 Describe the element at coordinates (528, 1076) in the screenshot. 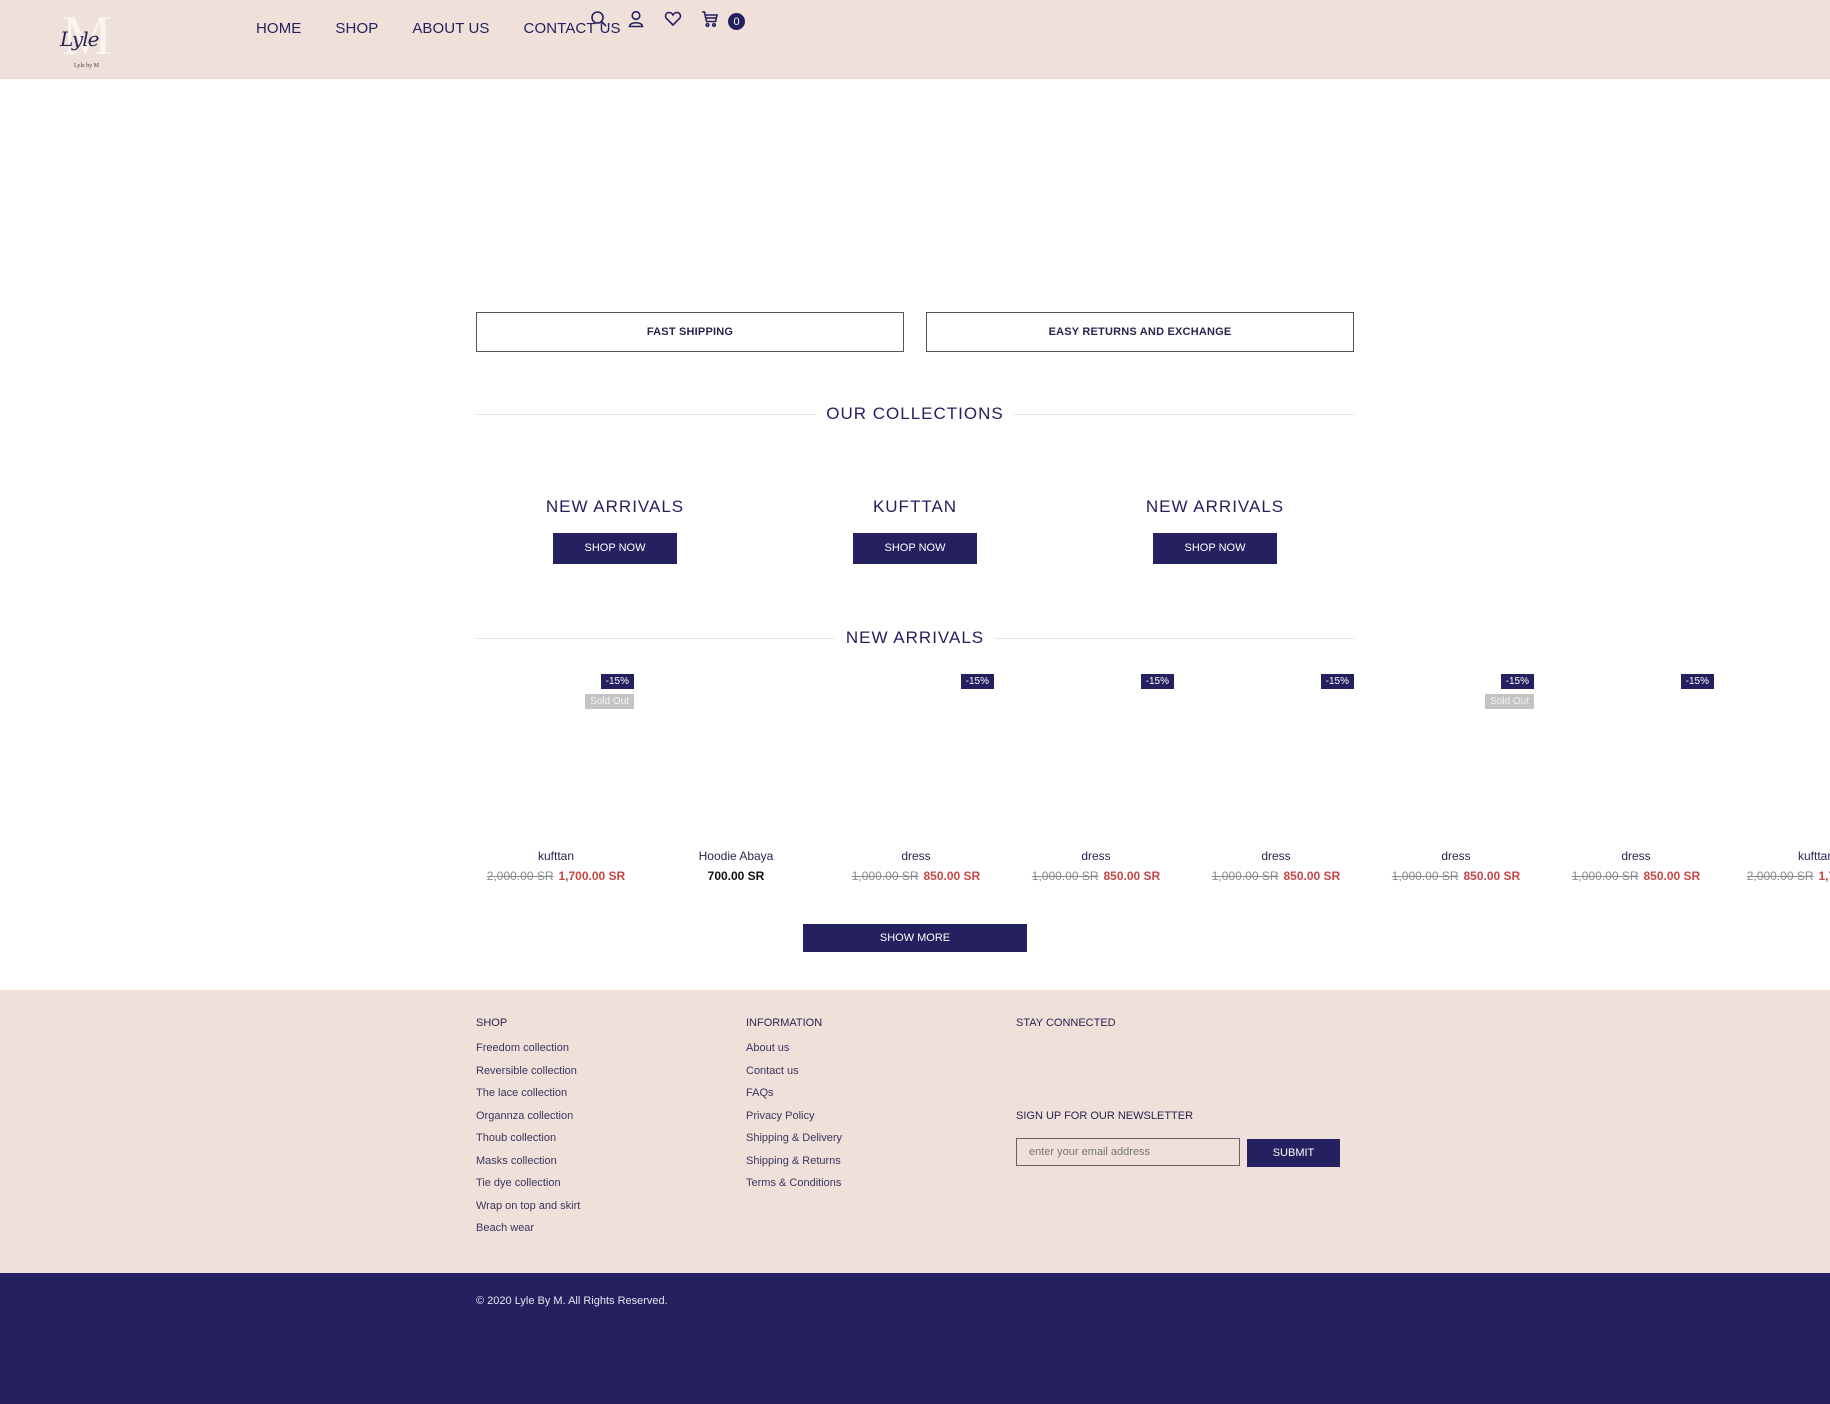

I see `footer-shop-link: Reversible collection` at that location.